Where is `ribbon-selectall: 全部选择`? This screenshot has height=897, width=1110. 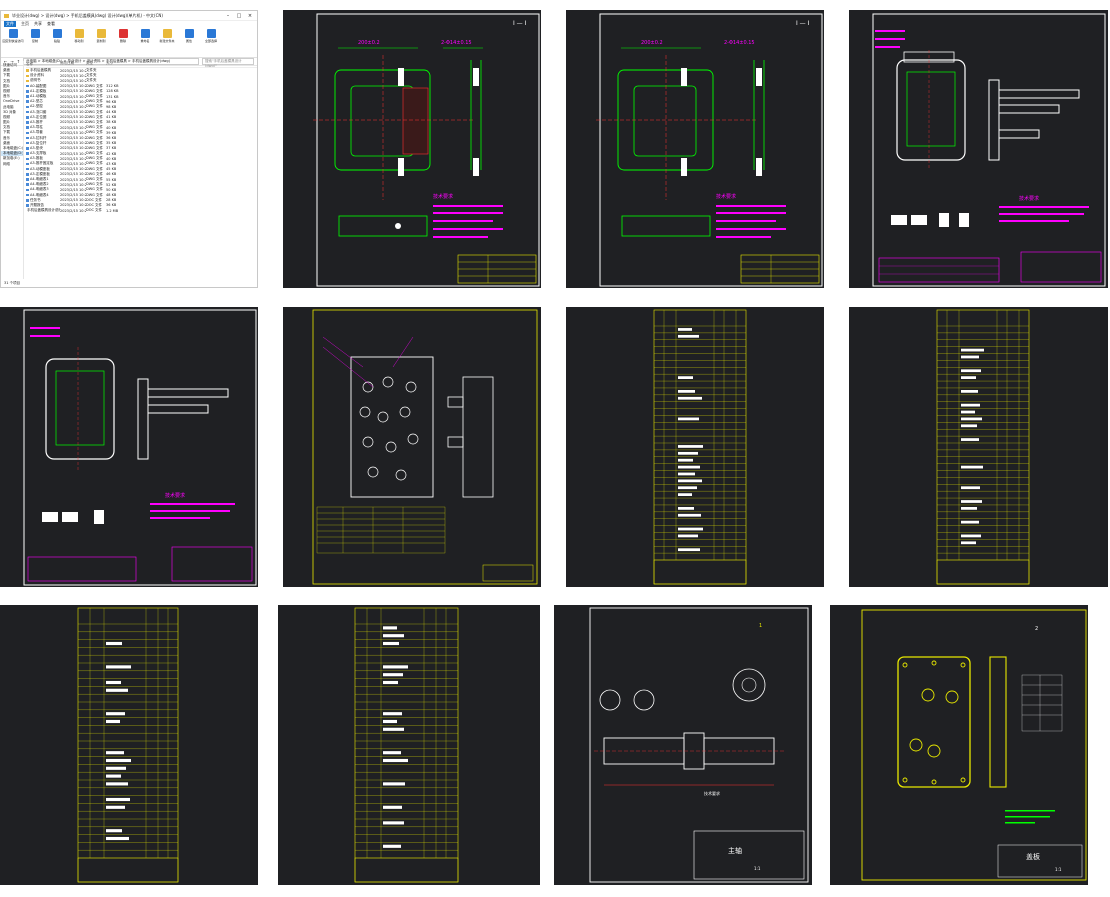 ribbon-selectall: 全部选择 is located at coordinates (211, 42).